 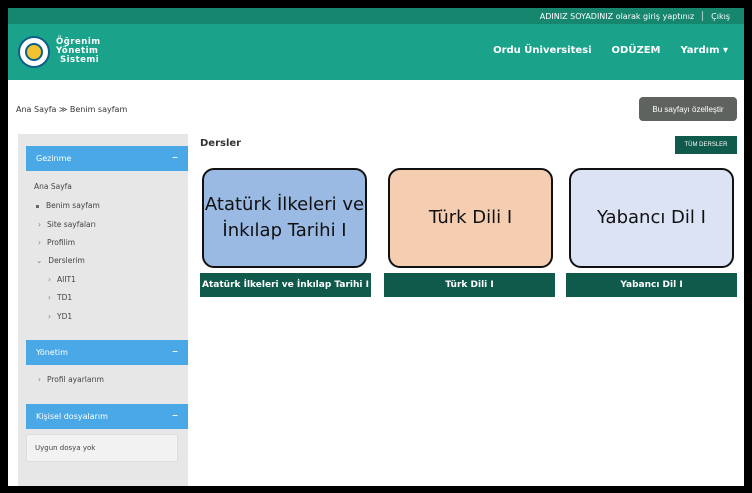 I want to click on nav-help-dropdown: Yardım ▾, so click(x=704, y=50).